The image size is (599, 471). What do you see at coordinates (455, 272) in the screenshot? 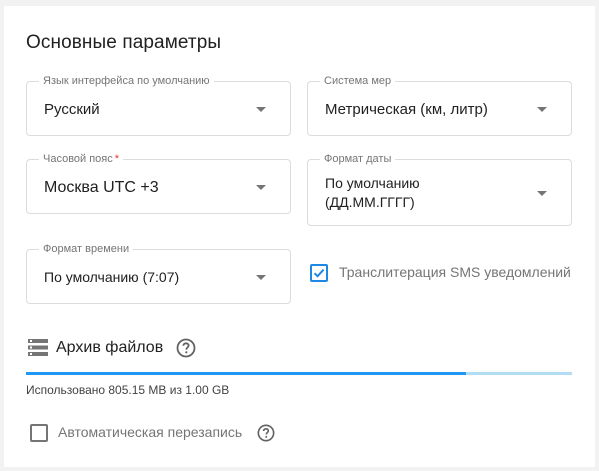
I see `sms-translit-label: Транслитерация SMS уведомлений` at bounding box center [455, 272].